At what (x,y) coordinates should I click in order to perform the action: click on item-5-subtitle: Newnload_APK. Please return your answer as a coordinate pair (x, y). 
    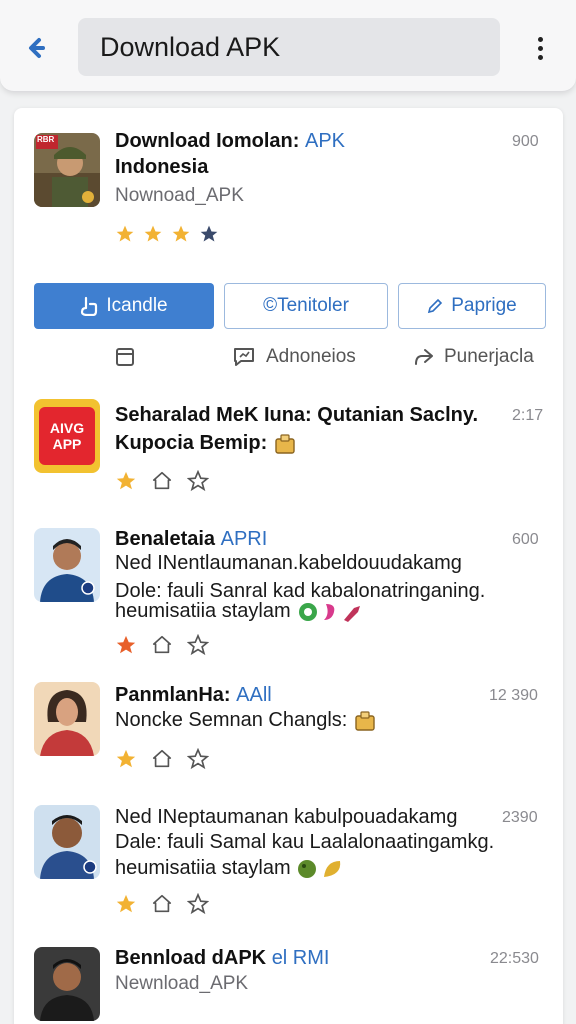
    Looking at the image, I should click on (182, 983).